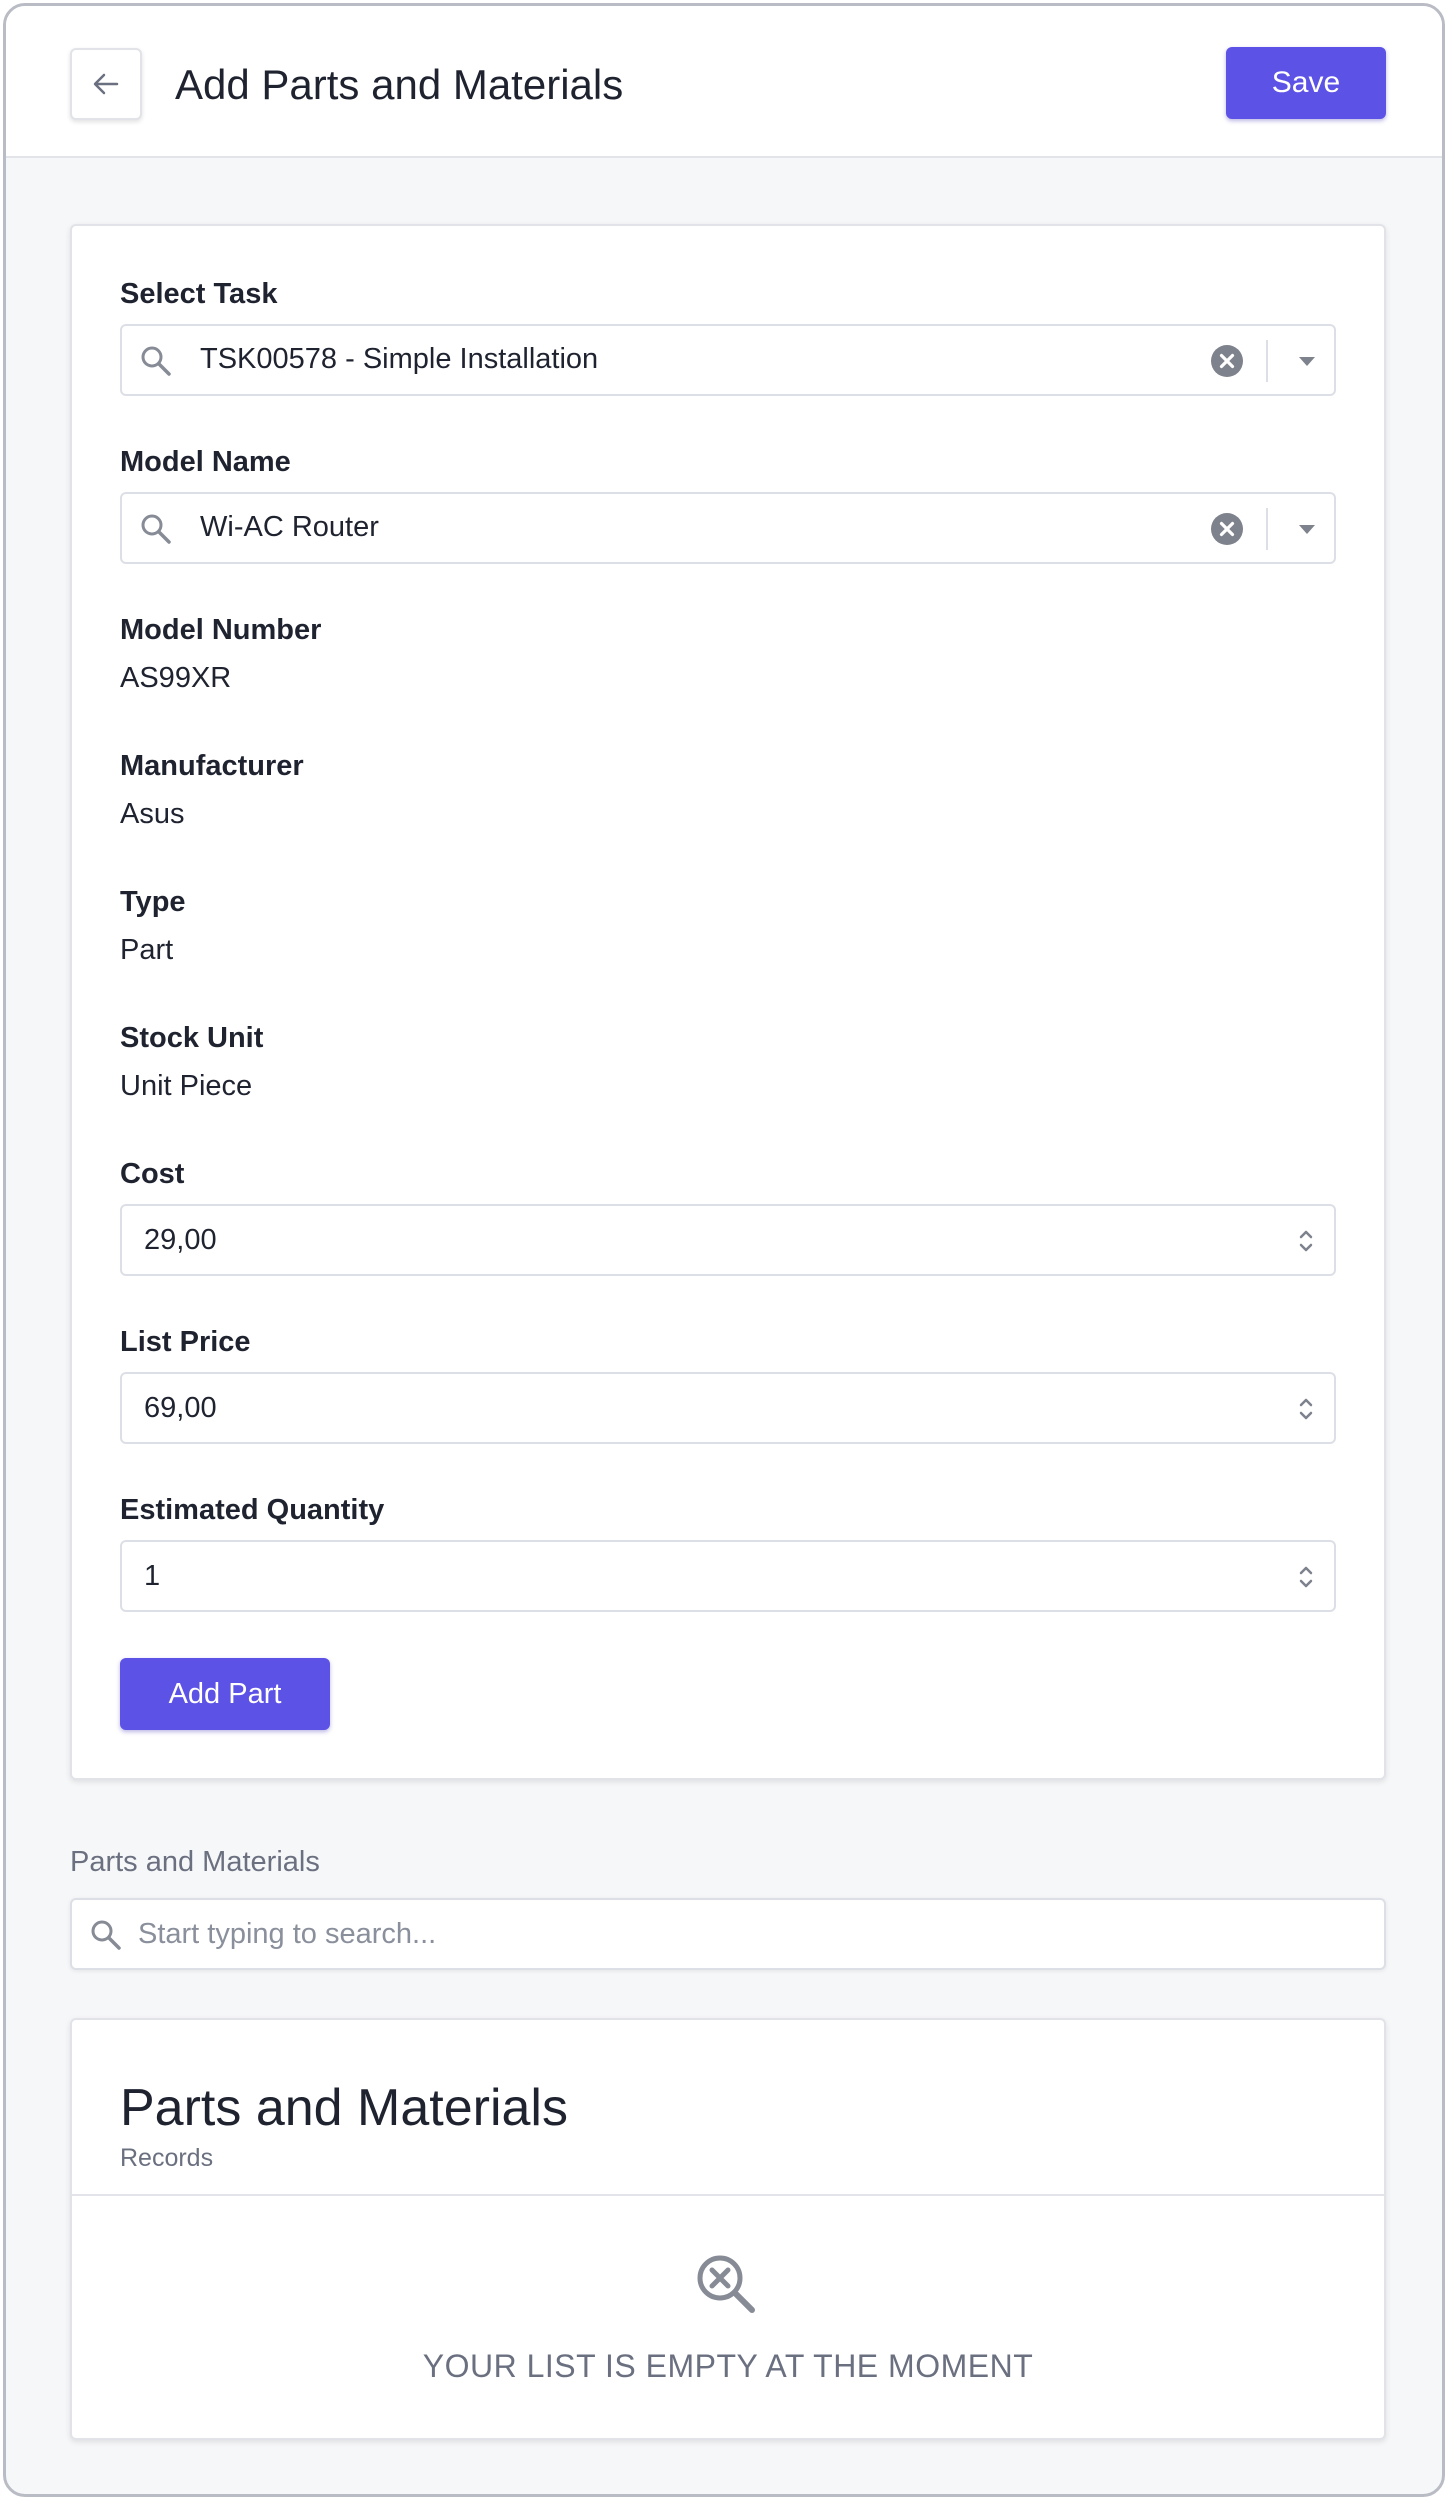 Image resolution: width=1448 pixels, height=2500 pixels. What do you see at coordinates (1306, 83) in the screenshot?
I see `save-button: Save` at bounding box center [1306, 83].